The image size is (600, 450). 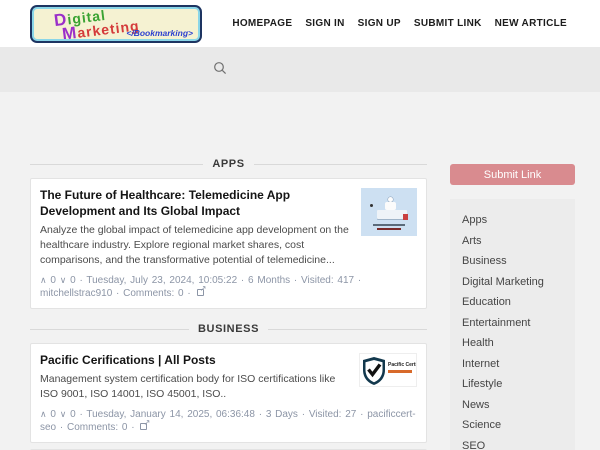 I want to click on site-logo-inner: Digital Marketing </Bookmarking>, so click(x=116, y=24).